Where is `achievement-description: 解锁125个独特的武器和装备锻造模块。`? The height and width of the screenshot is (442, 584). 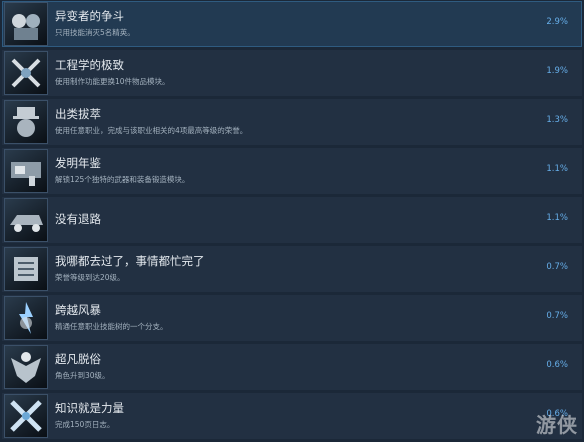 achievement-description: 解锁125个独特的武器和装备锻造模块。 is located at coordinates (122, 179).